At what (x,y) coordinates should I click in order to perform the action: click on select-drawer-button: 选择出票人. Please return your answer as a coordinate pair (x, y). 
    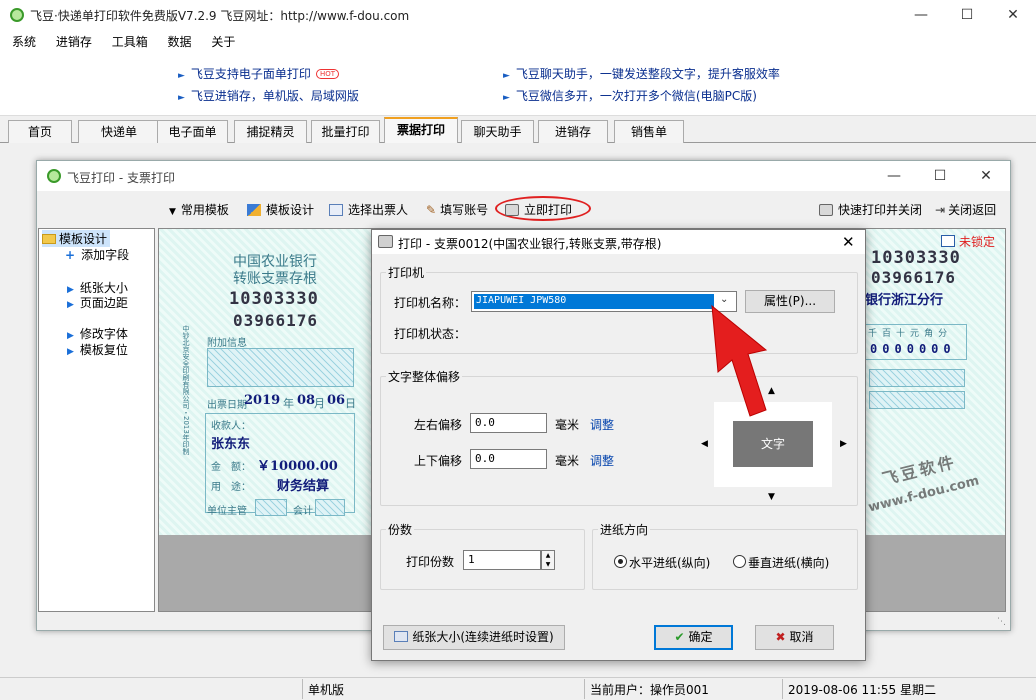
    Looking at the image, I should click on (368, 209).